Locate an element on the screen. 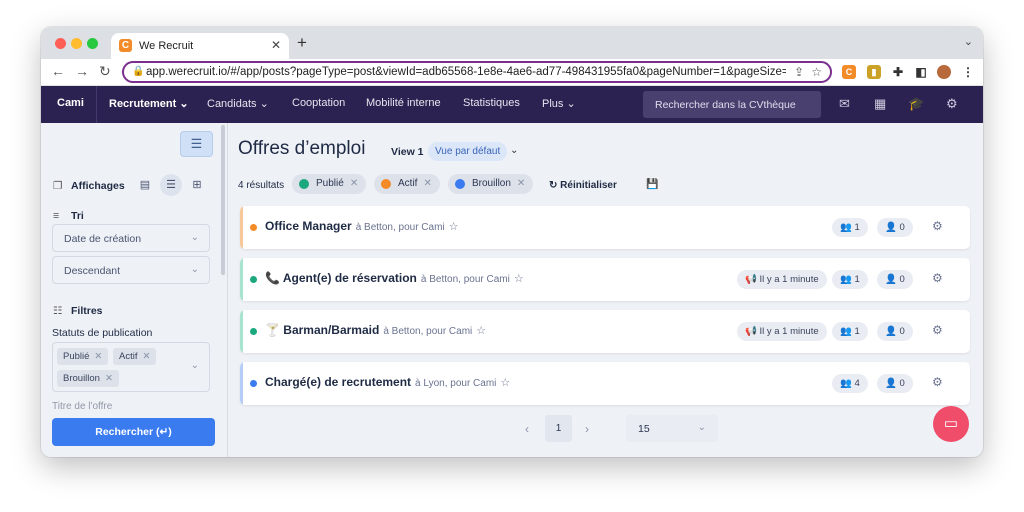 Image resolution: width=1024 pixels, height=512 pixels. extensions-puzzle-icon: ✚ is located at coordinates (898, 72).